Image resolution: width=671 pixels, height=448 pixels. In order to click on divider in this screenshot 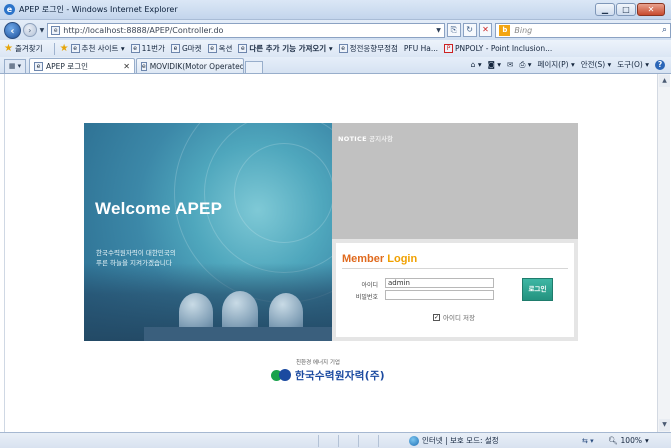, I will do `click(54, 48)`.